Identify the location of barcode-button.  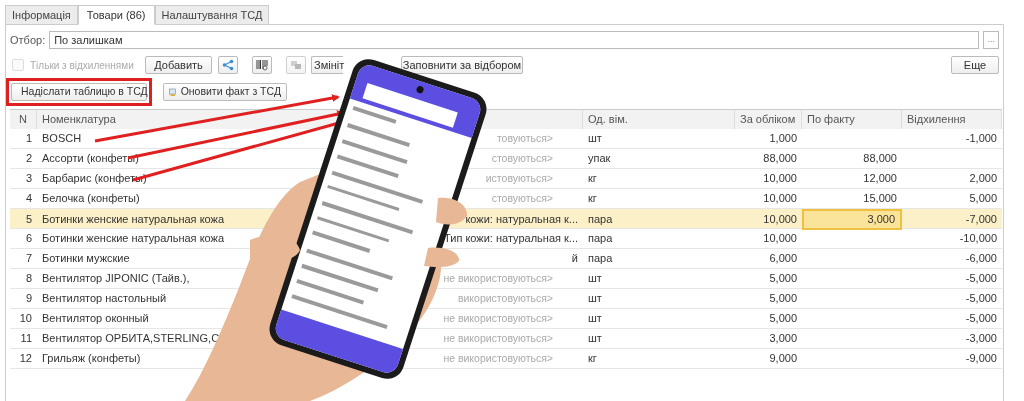
(262, 65).